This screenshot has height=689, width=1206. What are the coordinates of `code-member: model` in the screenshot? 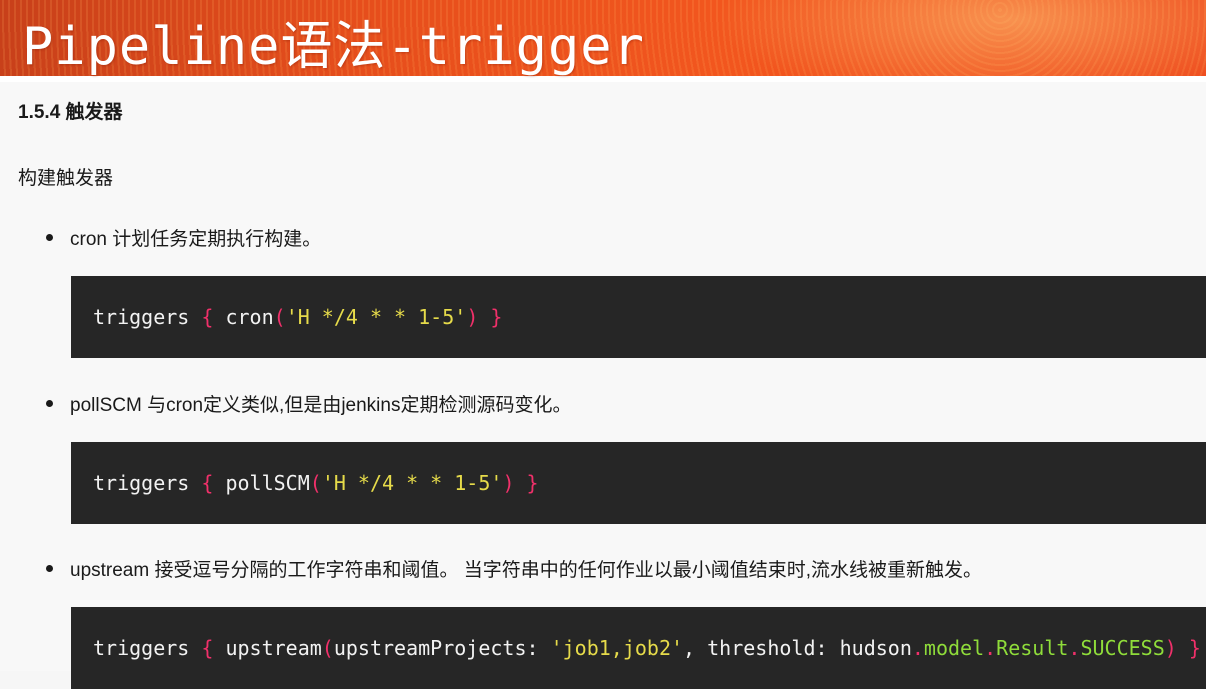 It's located at (954, 648).